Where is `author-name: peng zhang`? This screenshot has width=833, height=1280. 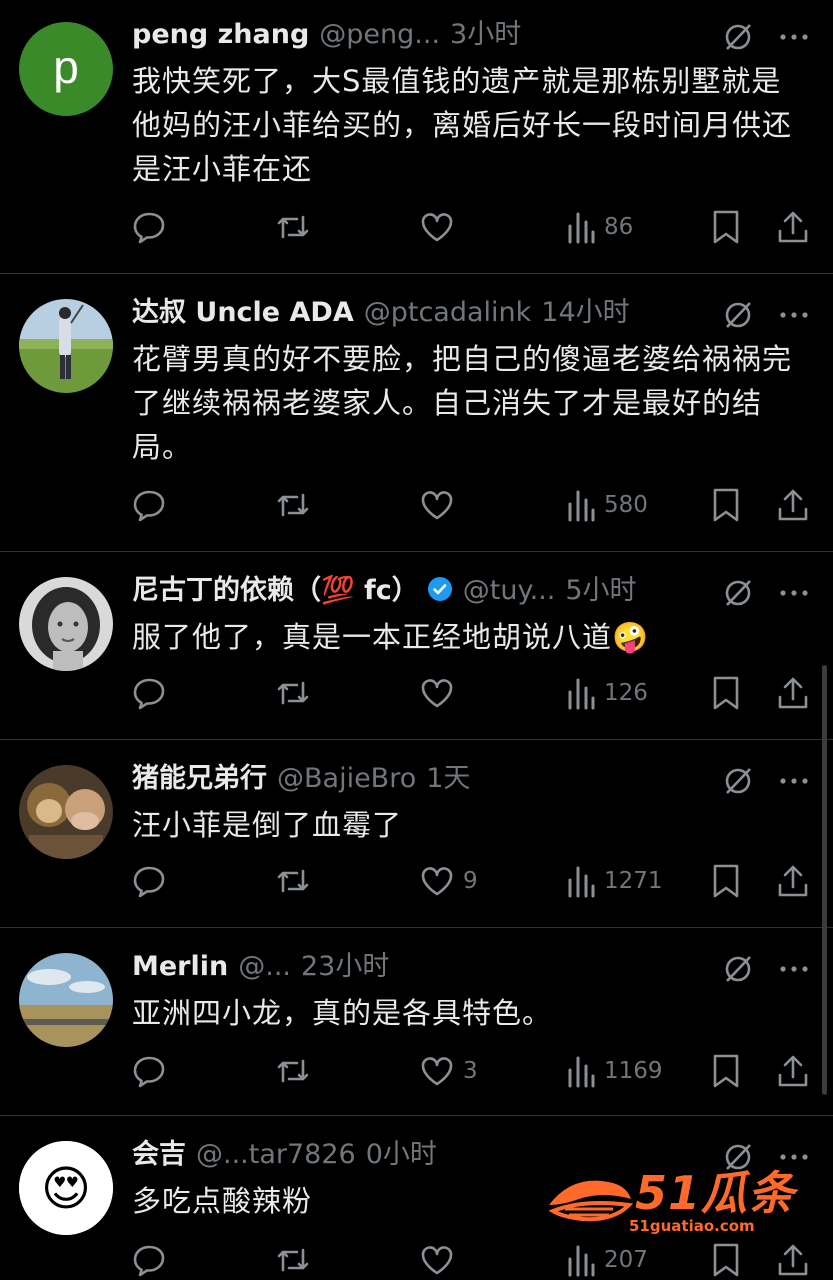
author-name: peng zhang is located at coordinates (220, 34).